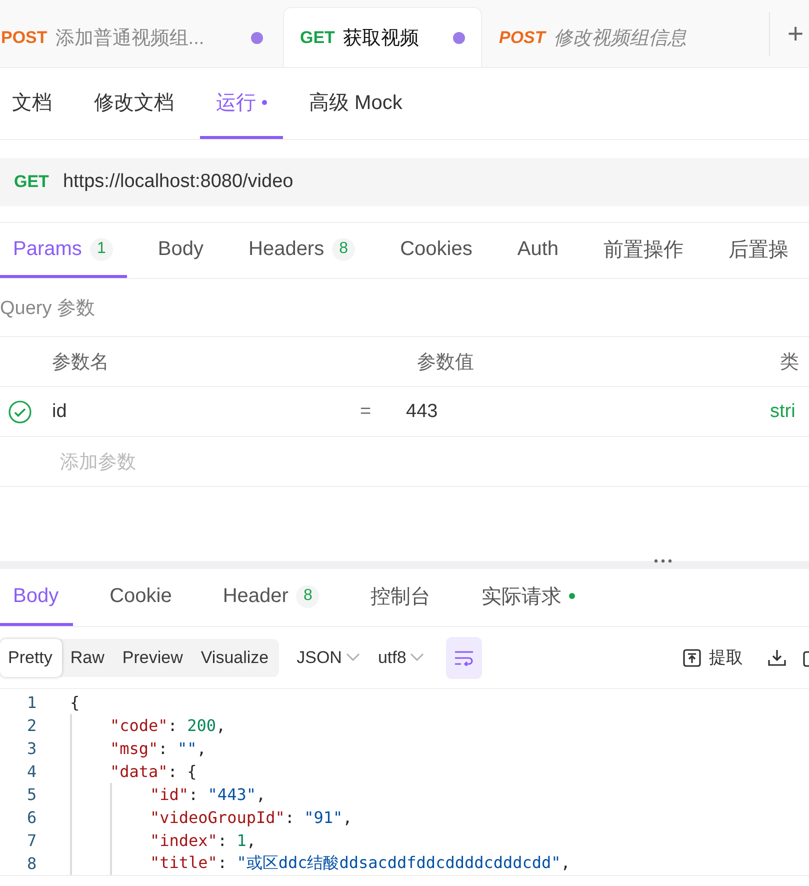 The image size is (809, 886). What do you see at coordinates (32, 817) in the screenshot?
I see `line-number: 6` at bounding box center [32, 817].